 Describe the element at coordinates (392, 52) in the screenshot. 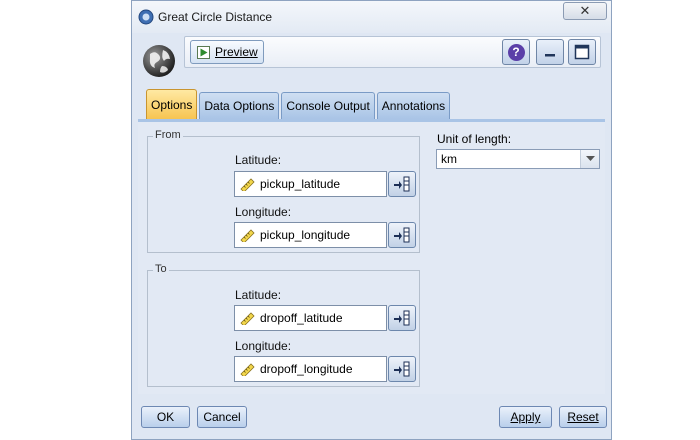

I see `toolbar: Preview ?` at that location.